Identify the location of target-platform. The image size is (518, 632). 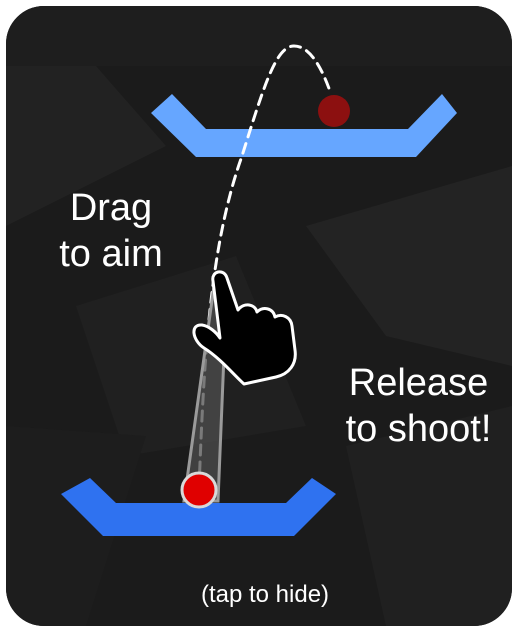
(304, 125).